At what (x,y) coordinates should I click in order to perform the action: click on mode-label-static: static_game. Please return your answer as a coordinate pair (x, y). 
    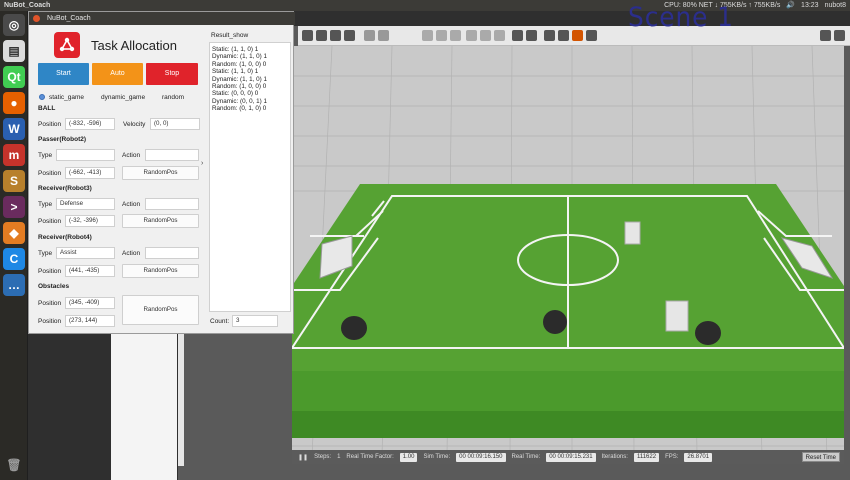
    Looking at the image, I should click on (67, 97).